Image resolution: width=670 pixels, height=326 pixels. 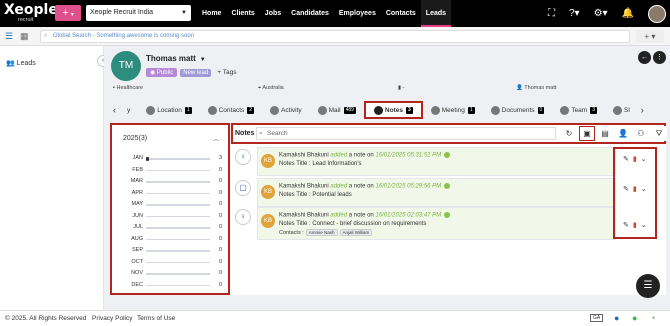 I want to click on tab-contacts: Contacts 2, so click(x=231, y=110).